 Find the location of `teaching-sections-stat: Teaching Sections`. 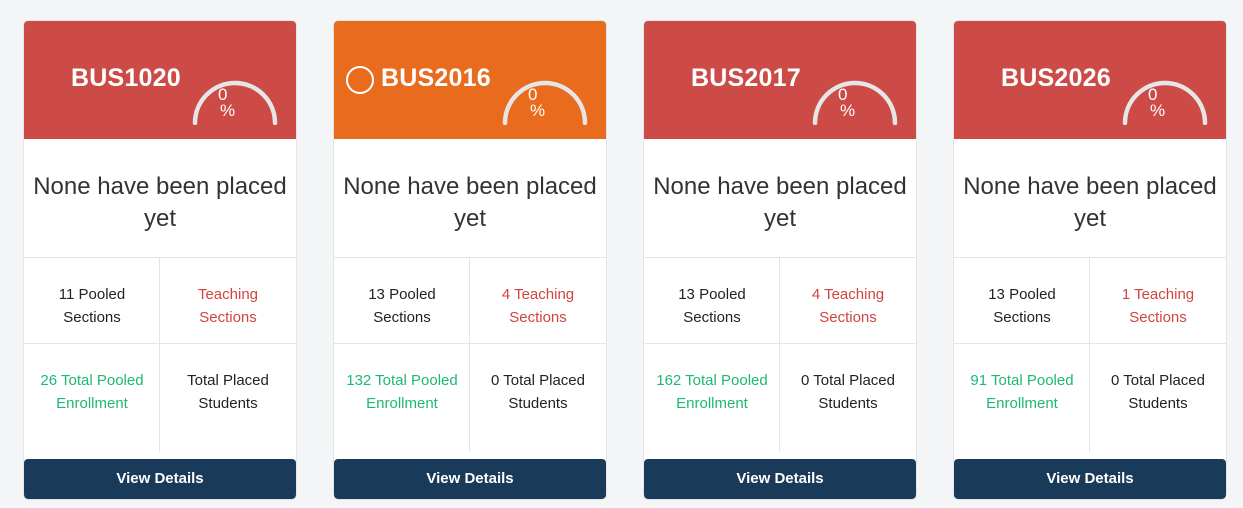

teaching-sections-stat: Teaching Sections is located at coordinates (228, 306).